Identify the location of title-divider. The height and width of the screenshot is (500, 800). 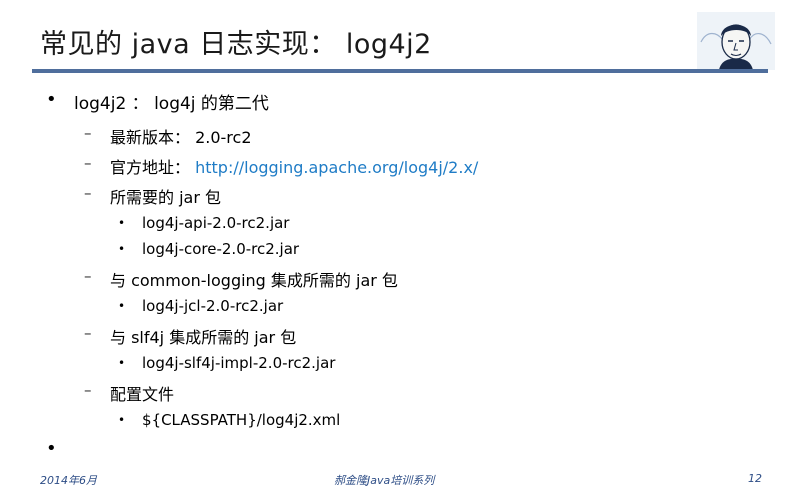
(400, 71).